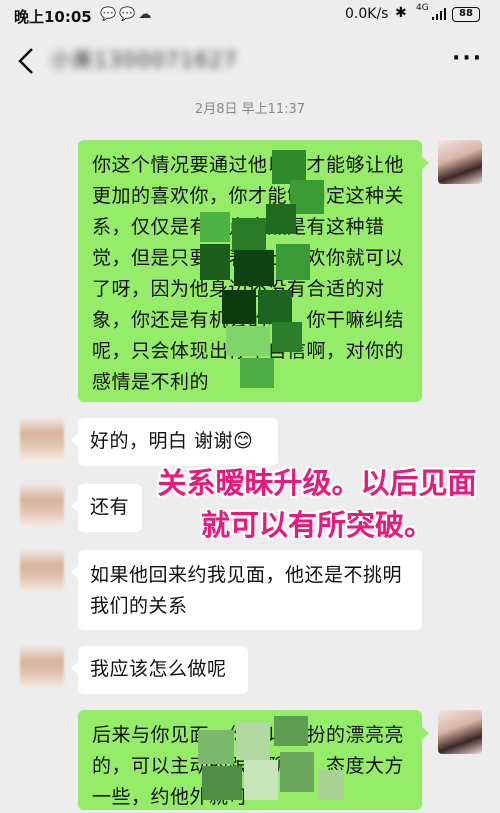  I want to click on overlay-caption: 关系暧昧升级。以后见面 就可以有所突破。, so click(317, 504).